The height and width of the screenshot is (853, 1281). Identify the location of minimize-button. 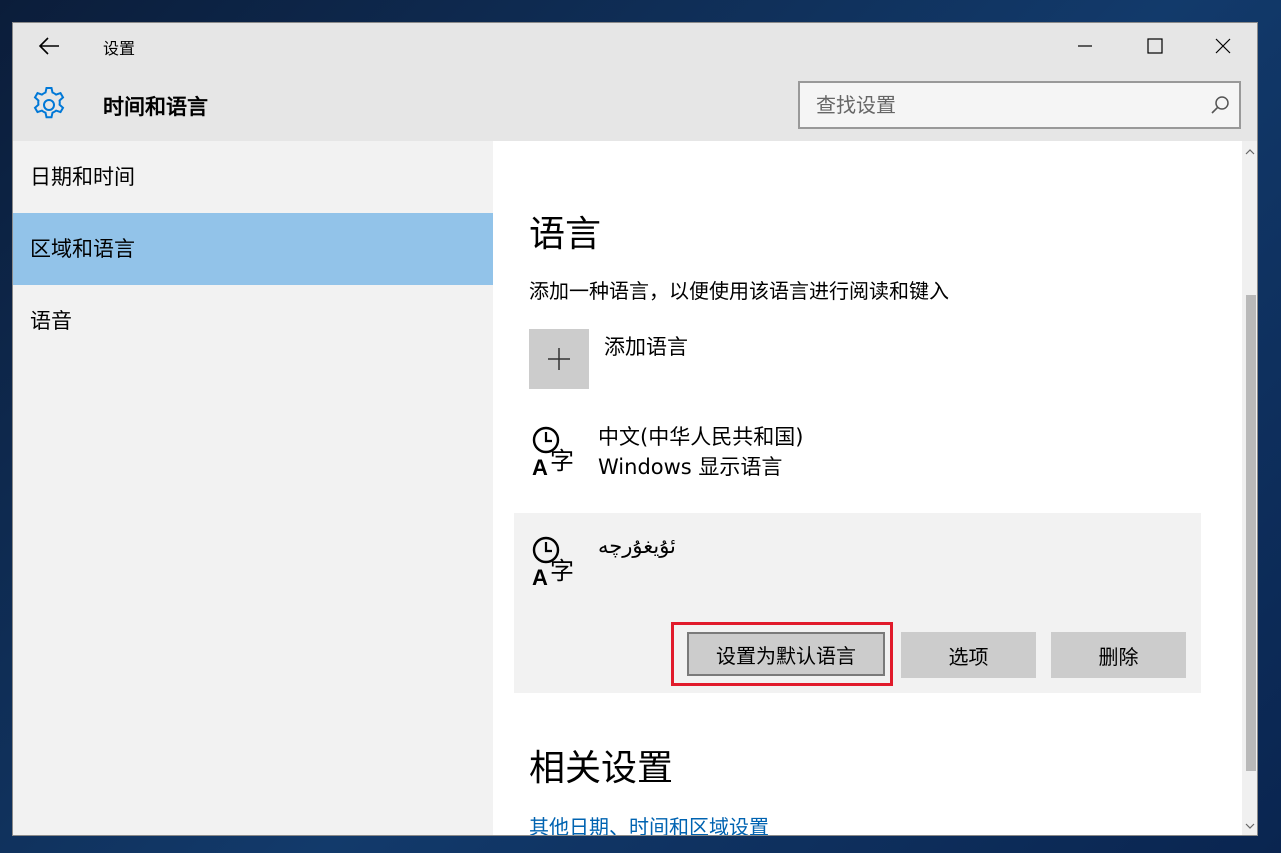
(1085, 46).